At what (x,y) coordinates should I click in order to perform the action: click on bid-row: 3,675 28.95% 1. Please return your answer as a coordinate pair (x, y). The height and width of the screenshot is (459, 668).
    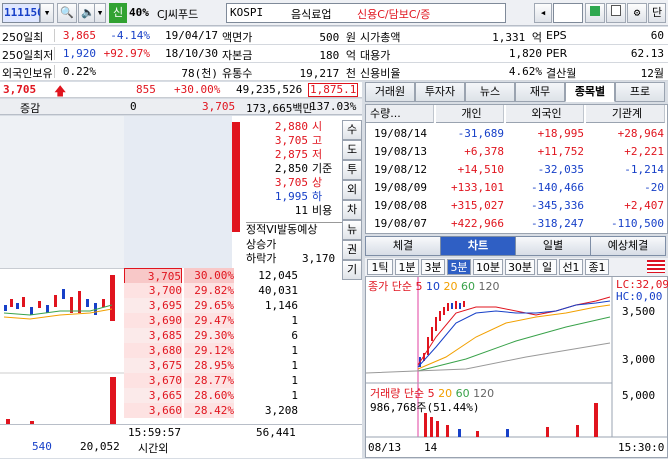
    Looking at the image, I should click on (243, 365).